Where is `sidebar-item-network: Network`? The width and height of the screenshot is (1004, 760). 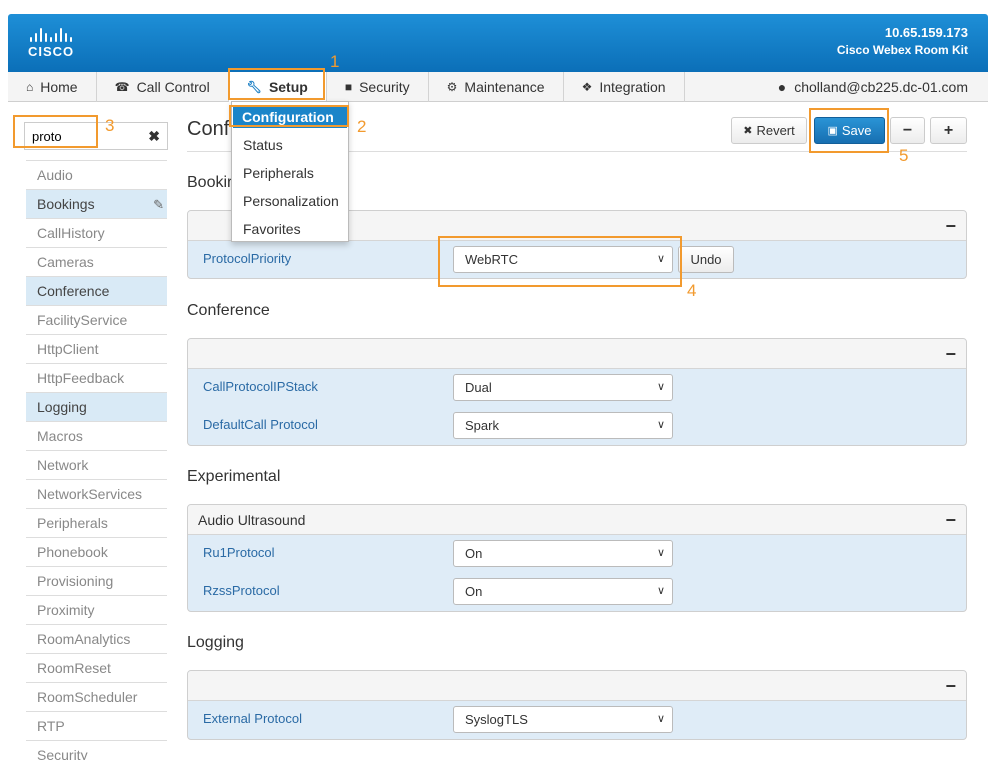 sidebar-item-network: Network is located at coordinates (96, 464).